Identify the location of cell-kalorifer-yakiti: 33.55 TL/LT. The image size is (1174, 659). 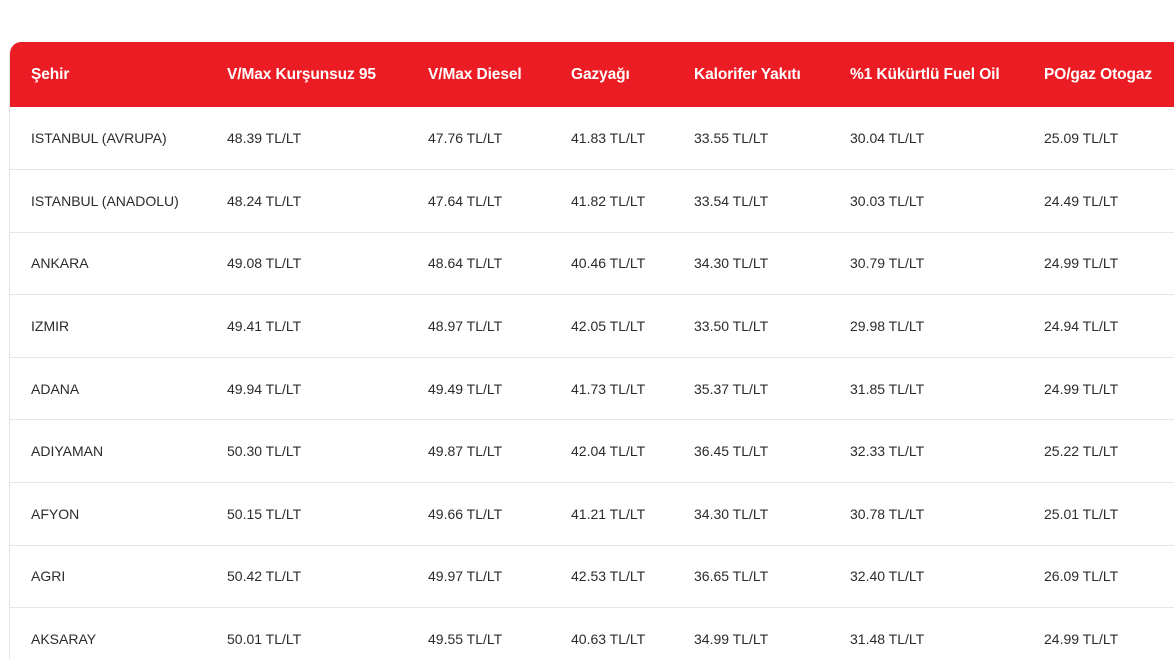
(731, 138).